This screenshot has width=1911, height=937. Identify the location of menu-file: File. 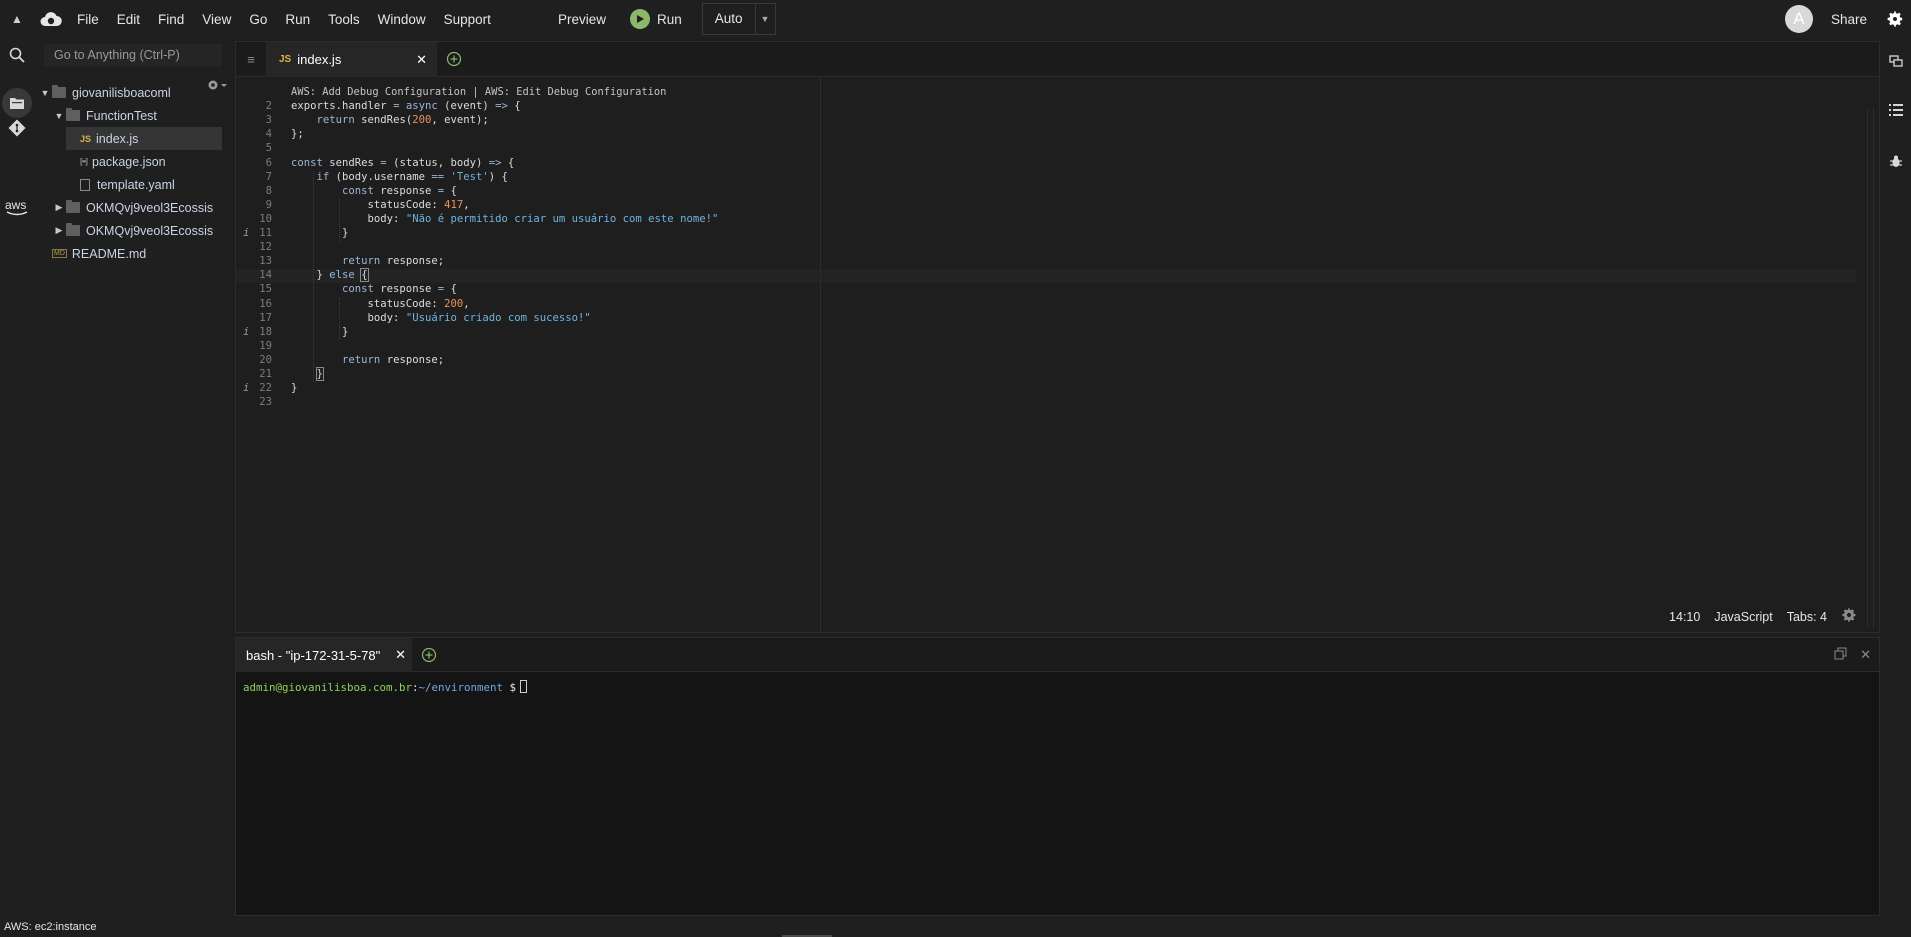
(88, 19).